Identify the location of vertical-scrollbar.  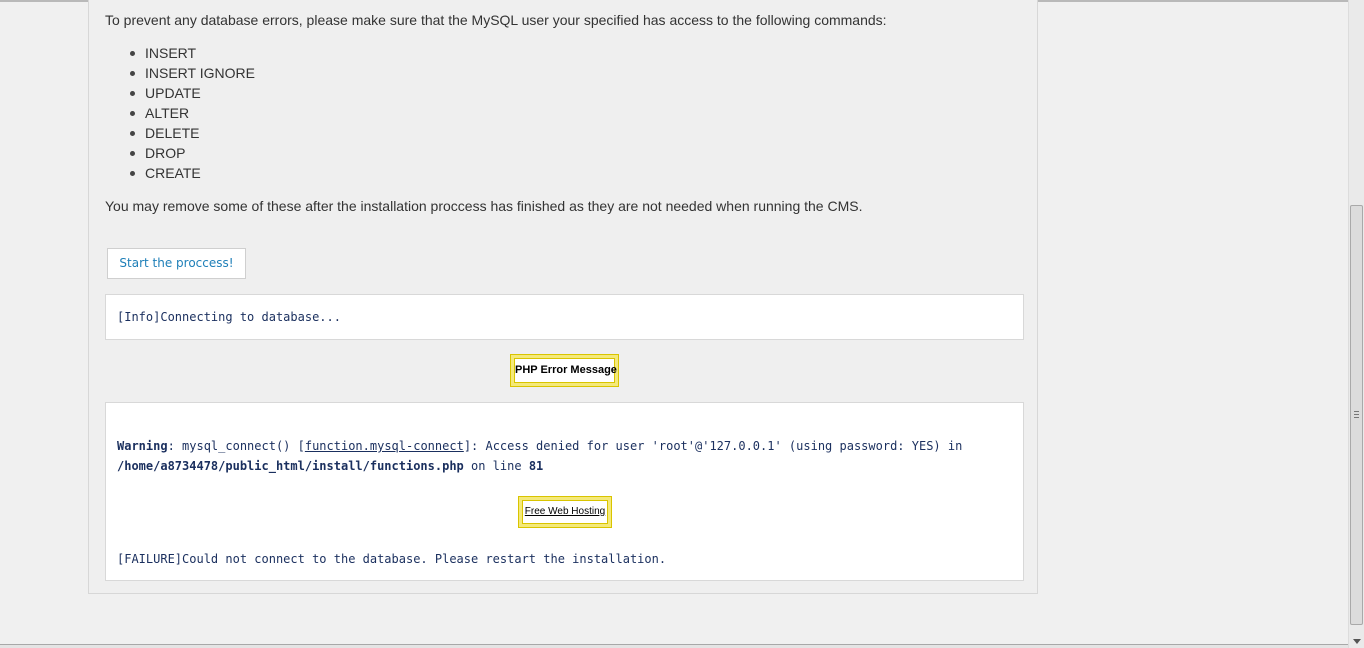
(1356, 324).